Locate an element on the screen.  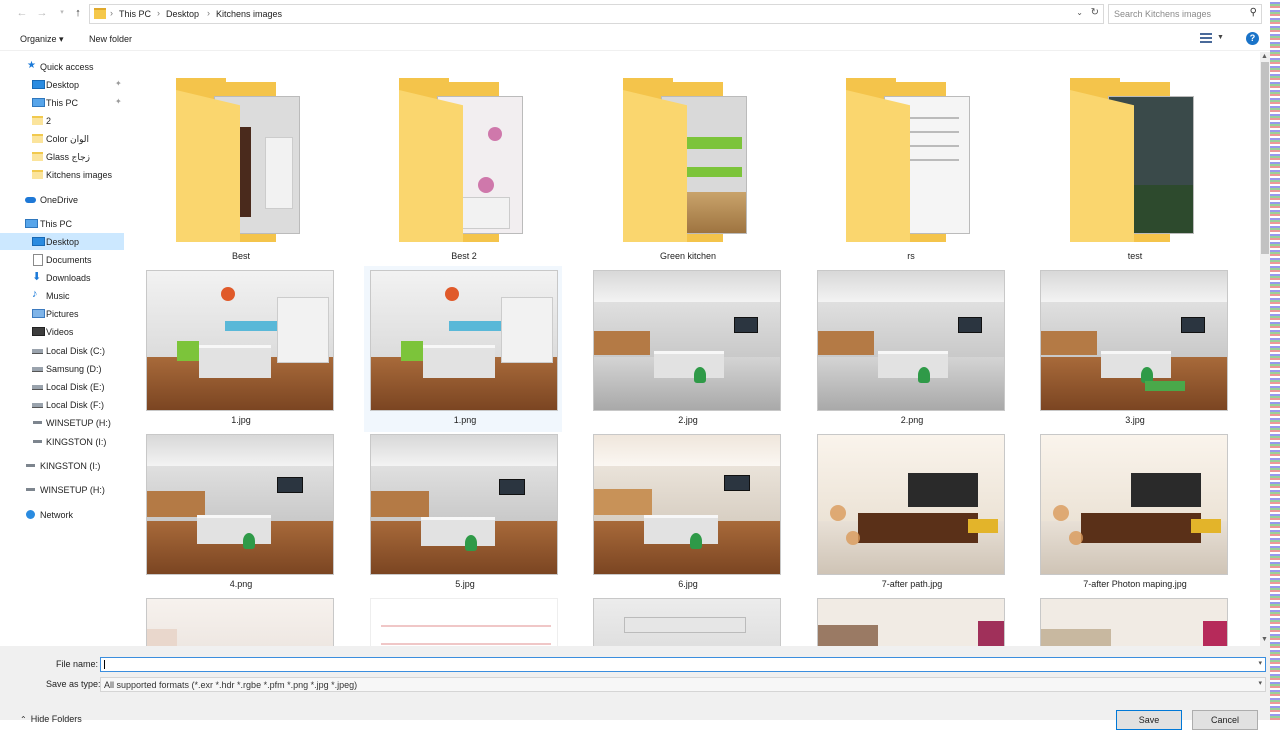
back-icon: ← is located at coordinates (22, 13).